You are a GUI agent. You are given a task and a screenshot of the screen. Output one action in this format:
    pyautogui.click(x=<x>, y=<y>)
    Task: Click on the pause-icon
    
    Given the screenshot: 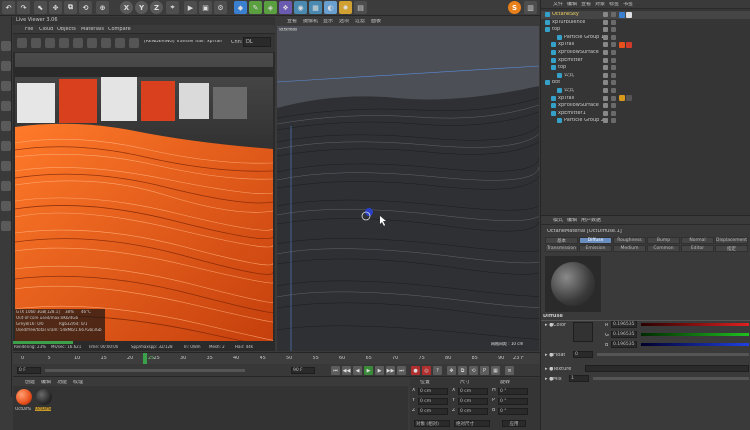 What is the action you would take?
    pyautogui.click(x=50, y=43)
    